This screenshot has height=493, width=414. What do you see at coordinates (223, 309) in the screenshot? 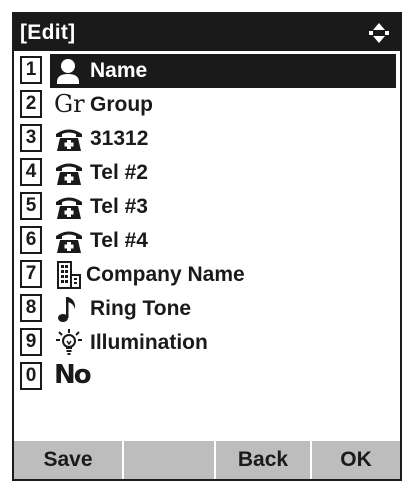
I see `menu-item-selection: Ring Tone` at bounding box center [223, 309].